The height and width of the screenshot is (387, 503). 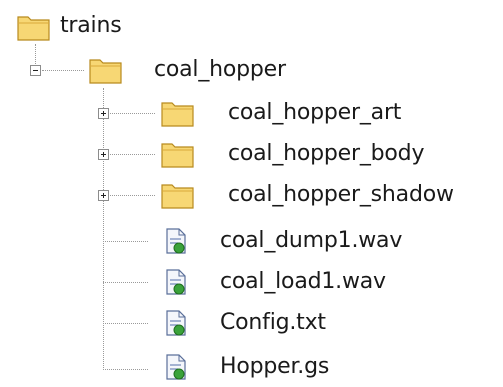 What do you see at coordinates (273, 323) in the screenshot?
I see `tree-label-config-txt: Config.txt` at bounding box center [273, 323].